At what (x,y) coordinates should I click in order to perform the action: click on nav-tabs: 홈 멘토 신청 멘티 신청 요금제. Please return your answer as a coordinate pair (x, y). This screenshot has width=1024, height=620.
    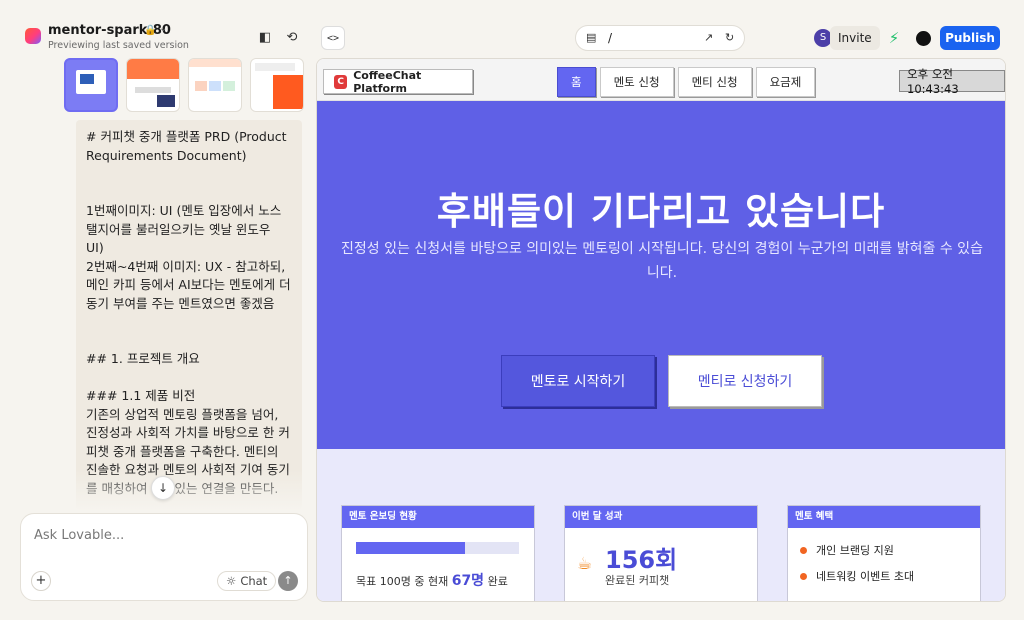
    Looking at the image, I should click on (686, 82).